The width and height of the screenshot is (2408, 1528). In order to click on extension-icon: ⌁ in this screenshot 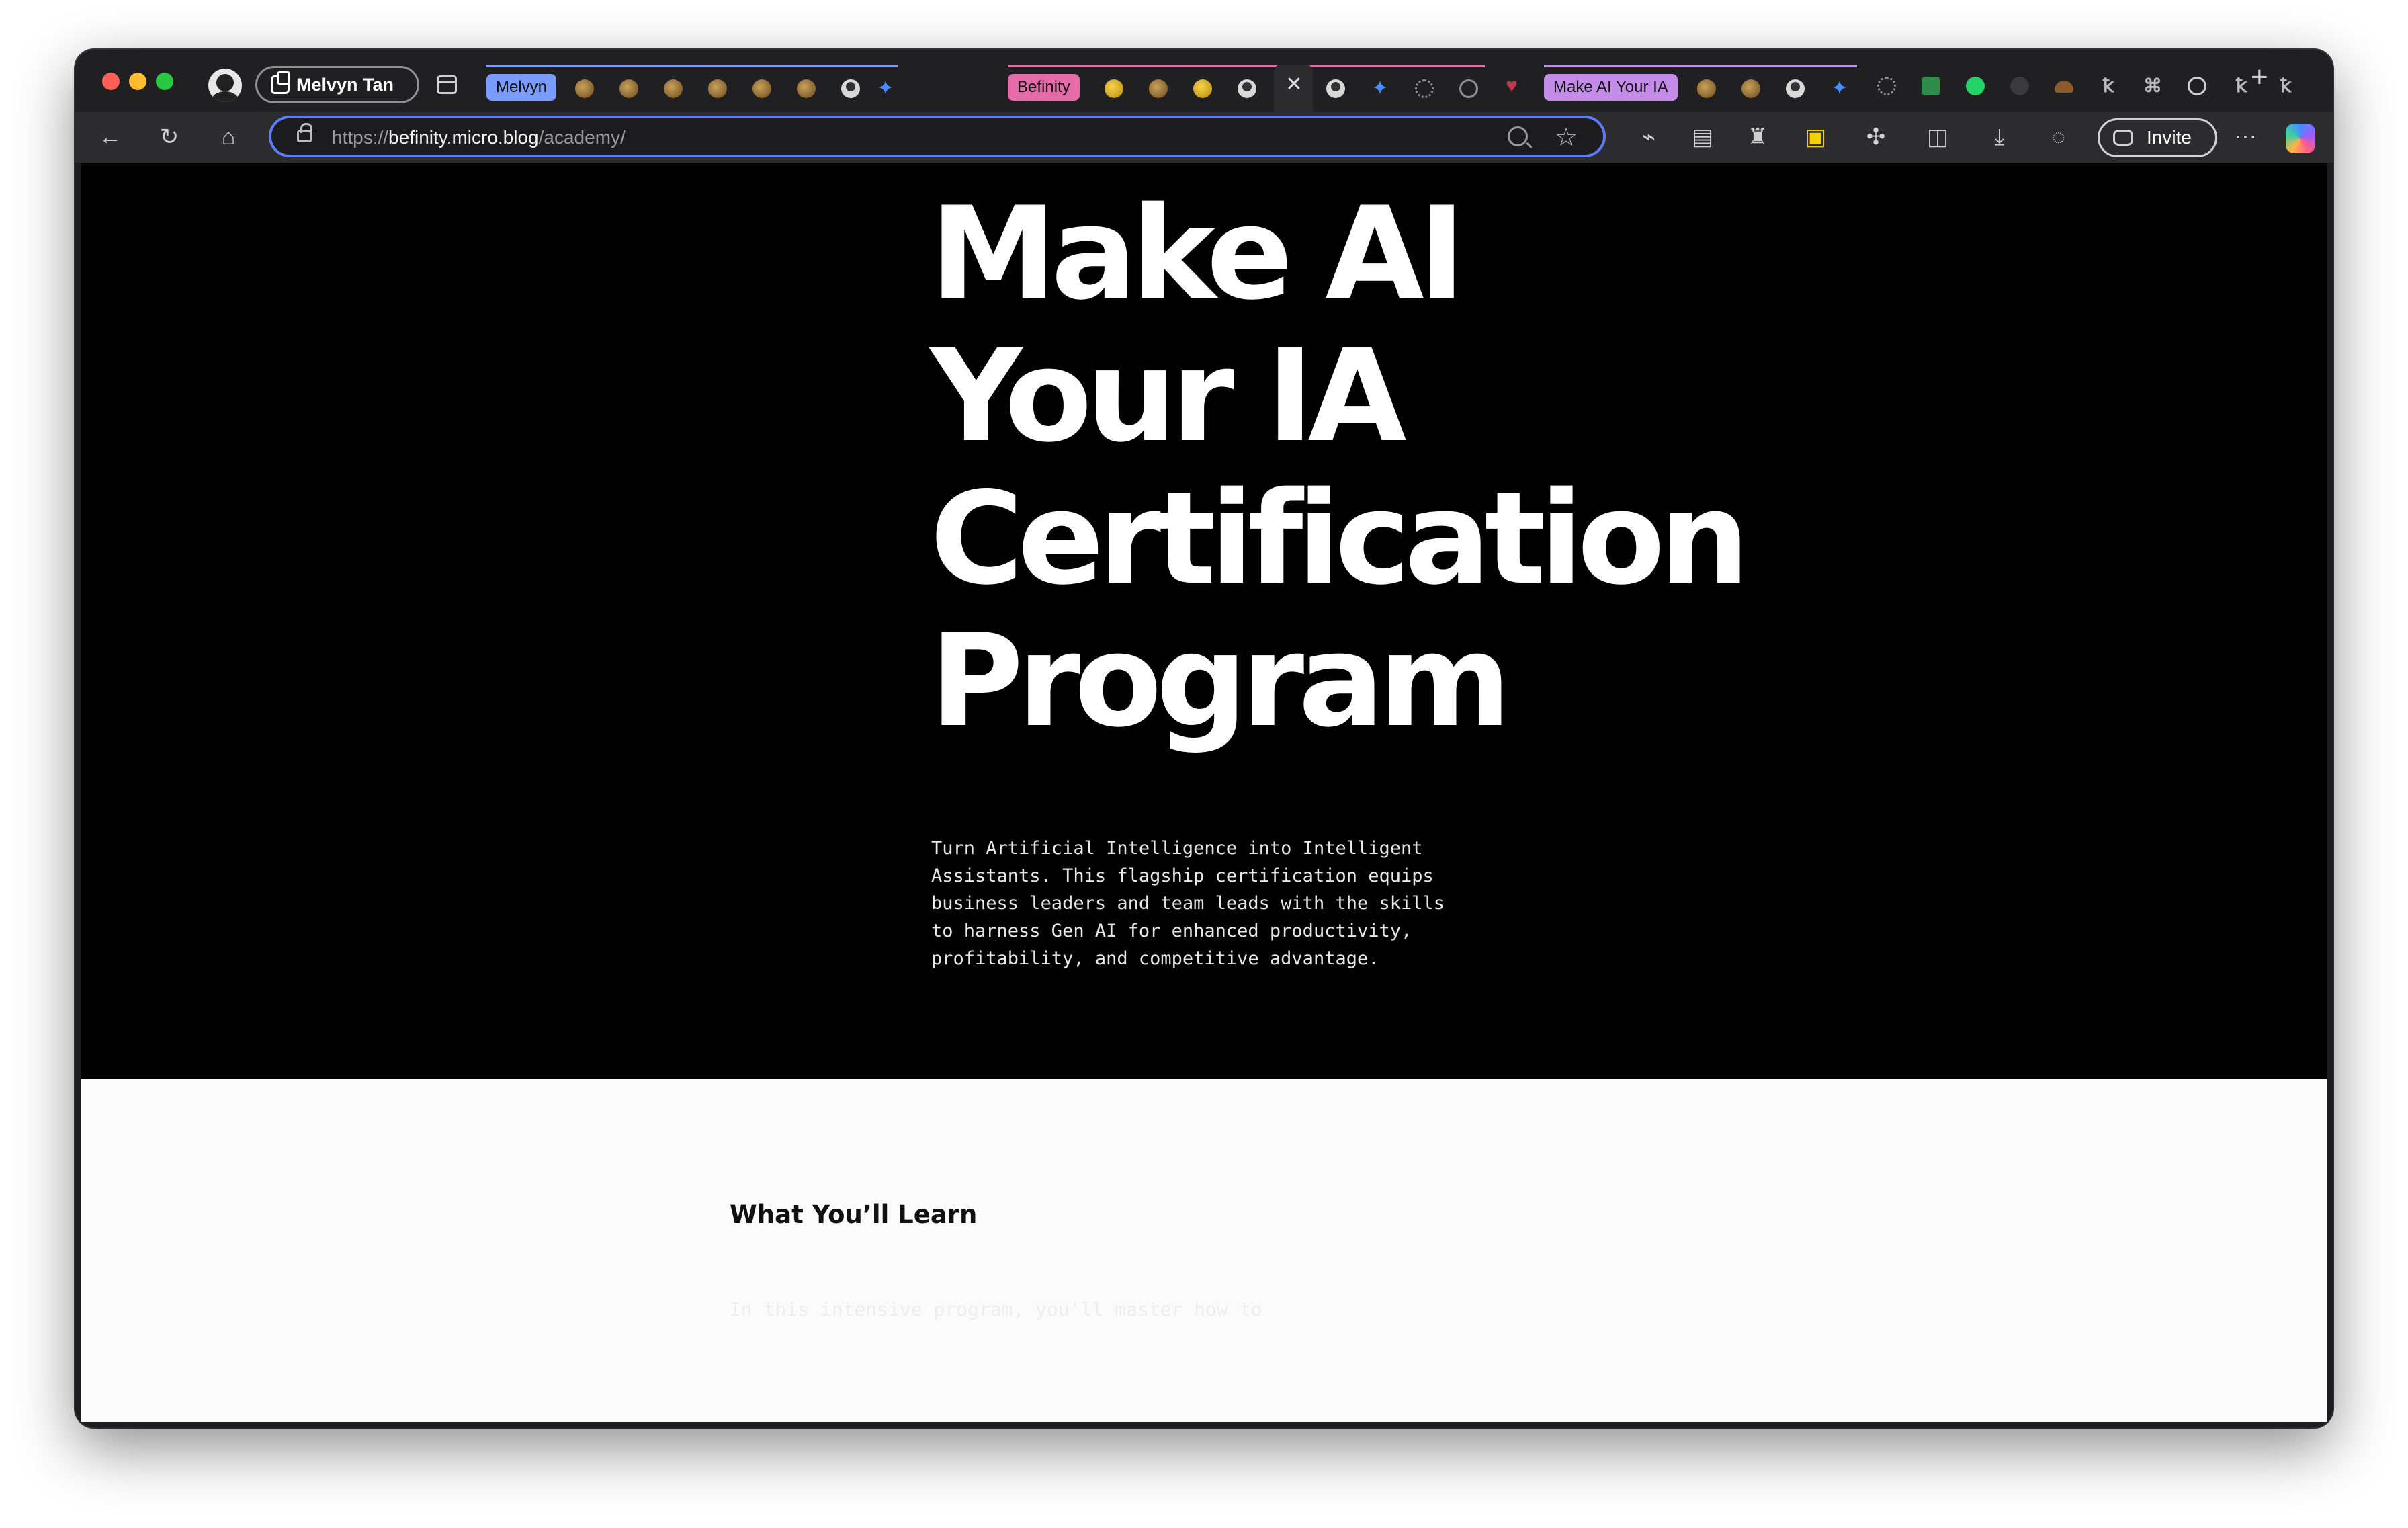, I will do `click(1648, 137)`.